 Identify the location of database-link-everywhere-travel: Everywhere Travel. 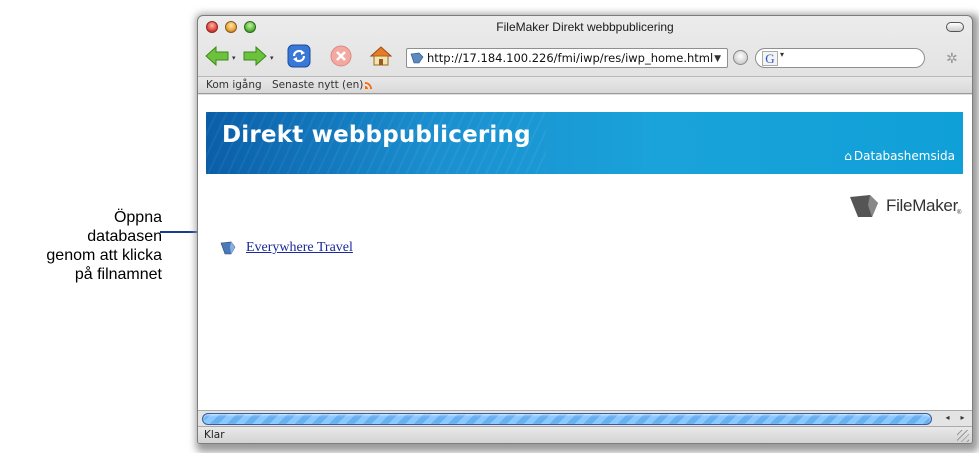
(299, 248).